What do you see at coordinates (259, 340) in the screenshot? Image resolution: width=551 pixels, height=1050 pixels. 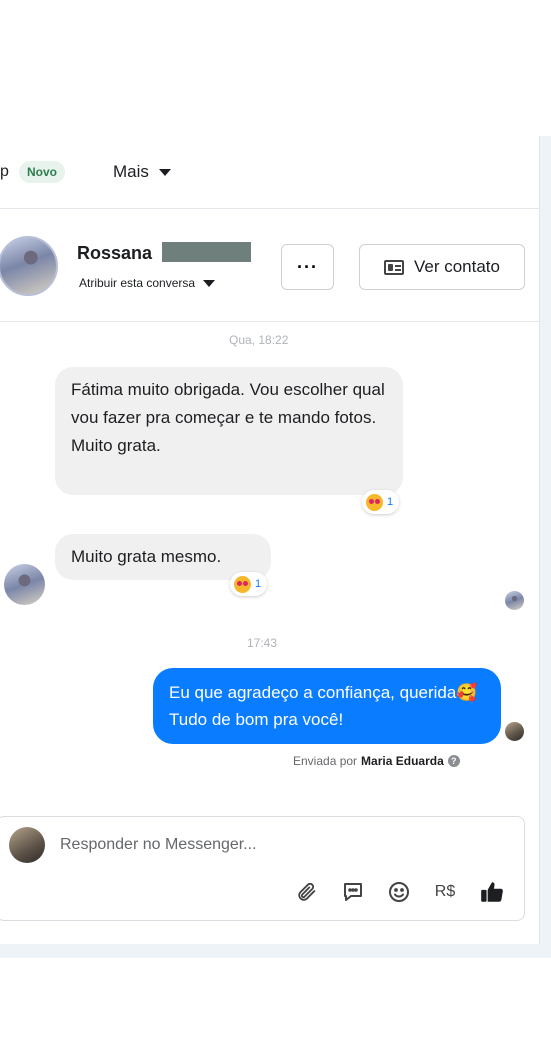 I see `timestamp: Qua, 18:22` at bounding box center [259, 340].